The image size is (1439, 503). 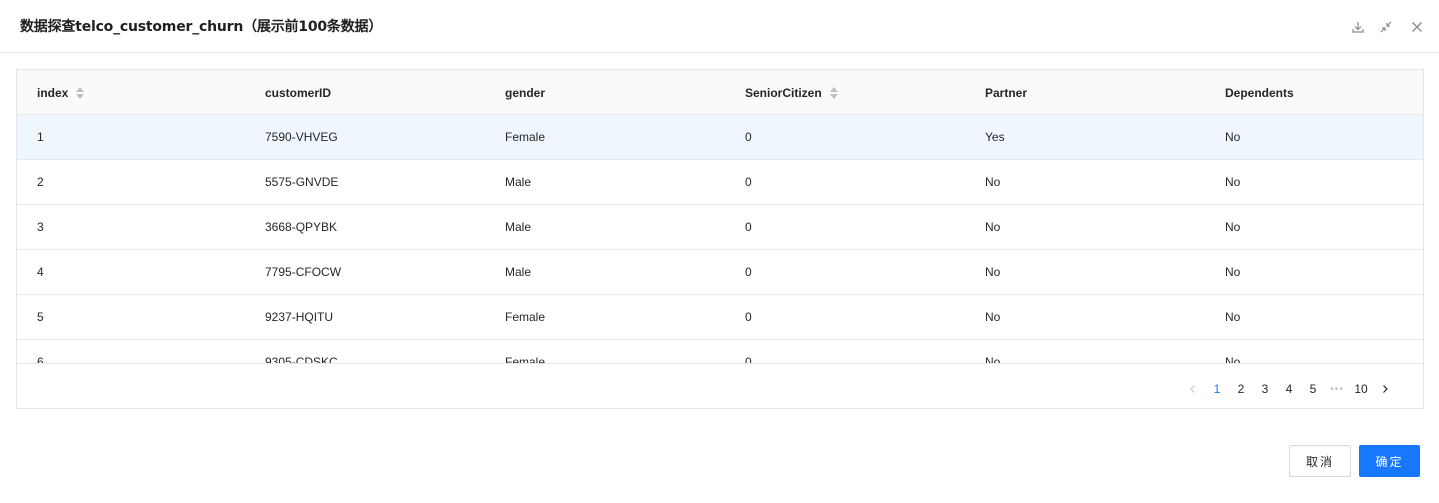 What do you see at coordinates (40, 359) in the screenshot?
I see `cell-index: 6` at bounding box center [40, 359].